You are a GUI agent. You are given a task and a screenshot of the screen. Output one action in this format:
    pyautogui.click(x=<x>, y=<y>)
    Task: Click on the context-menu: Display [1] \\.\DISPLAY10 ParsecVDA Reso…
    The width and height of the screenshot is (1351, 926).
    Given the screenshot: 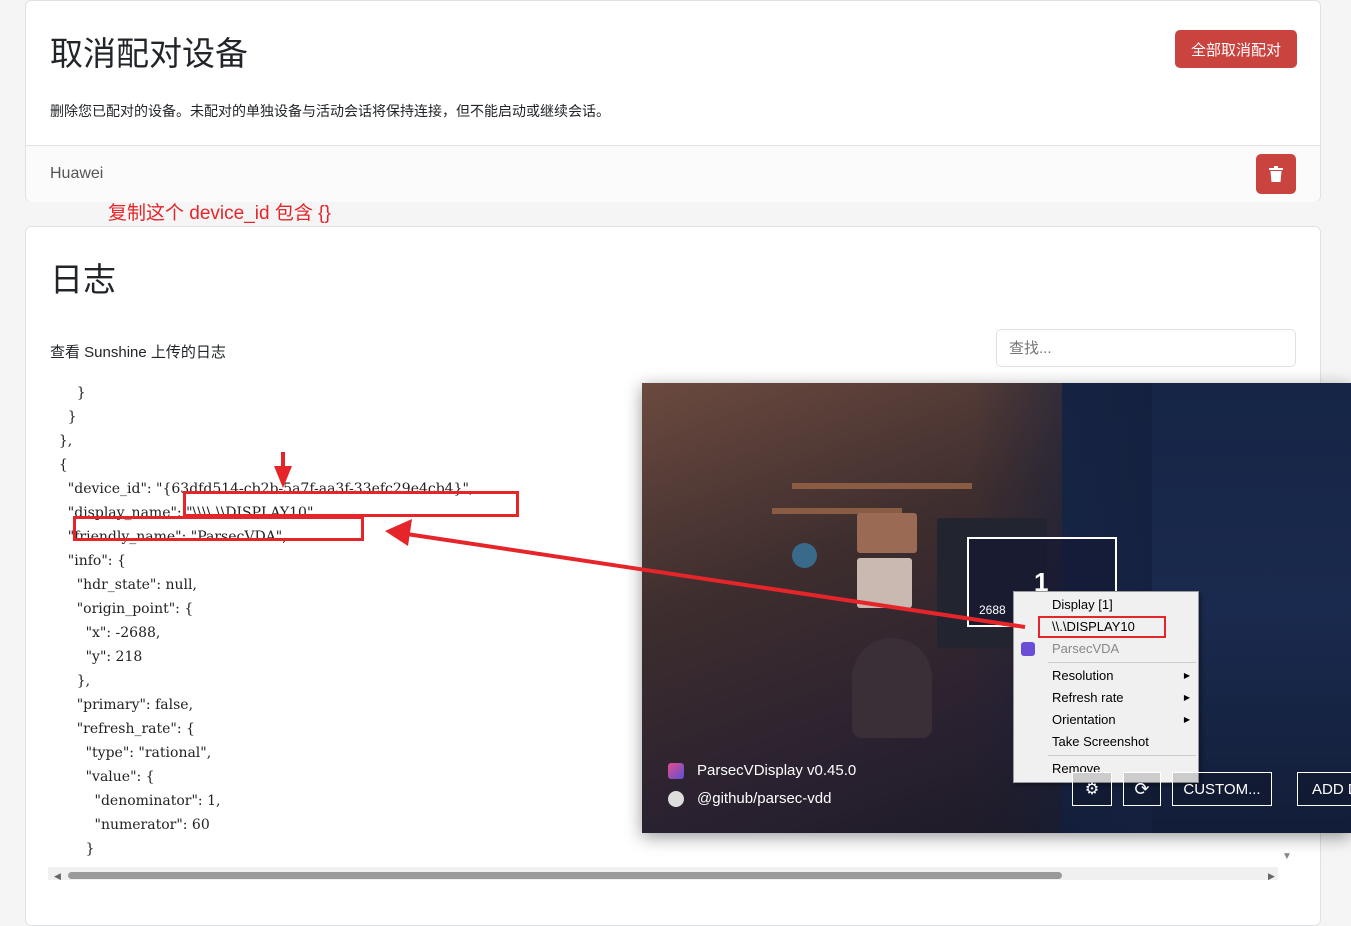 What is the action you would take?
    pyautogui.click(x=1106, y=687)
    